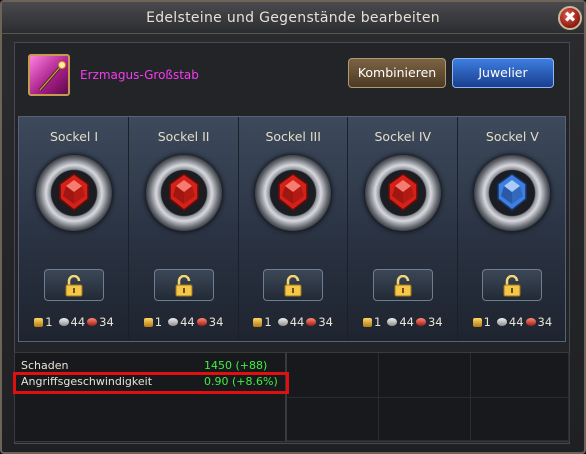 Image resolution: width=586 pixels, height=454 pixels. Describe the element at coordinates (570, 18) in the screenshot. I see `close-button: ✖` at that location.